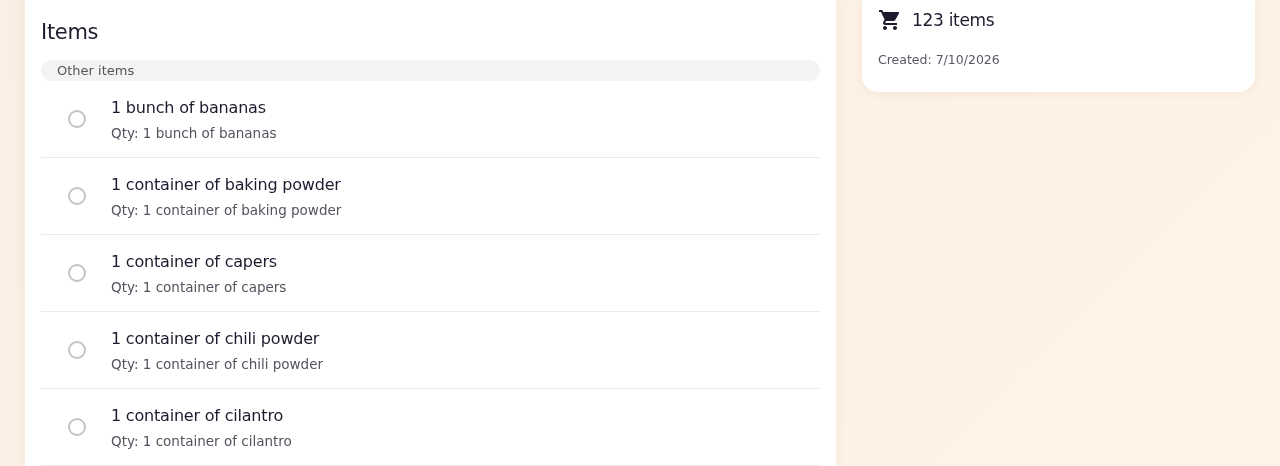 This screenshot has width=1280, height=466. What do you see at coordinates (890, 20) in the screenshot?
I see `cart-icon` at bounding box center [890, 20].